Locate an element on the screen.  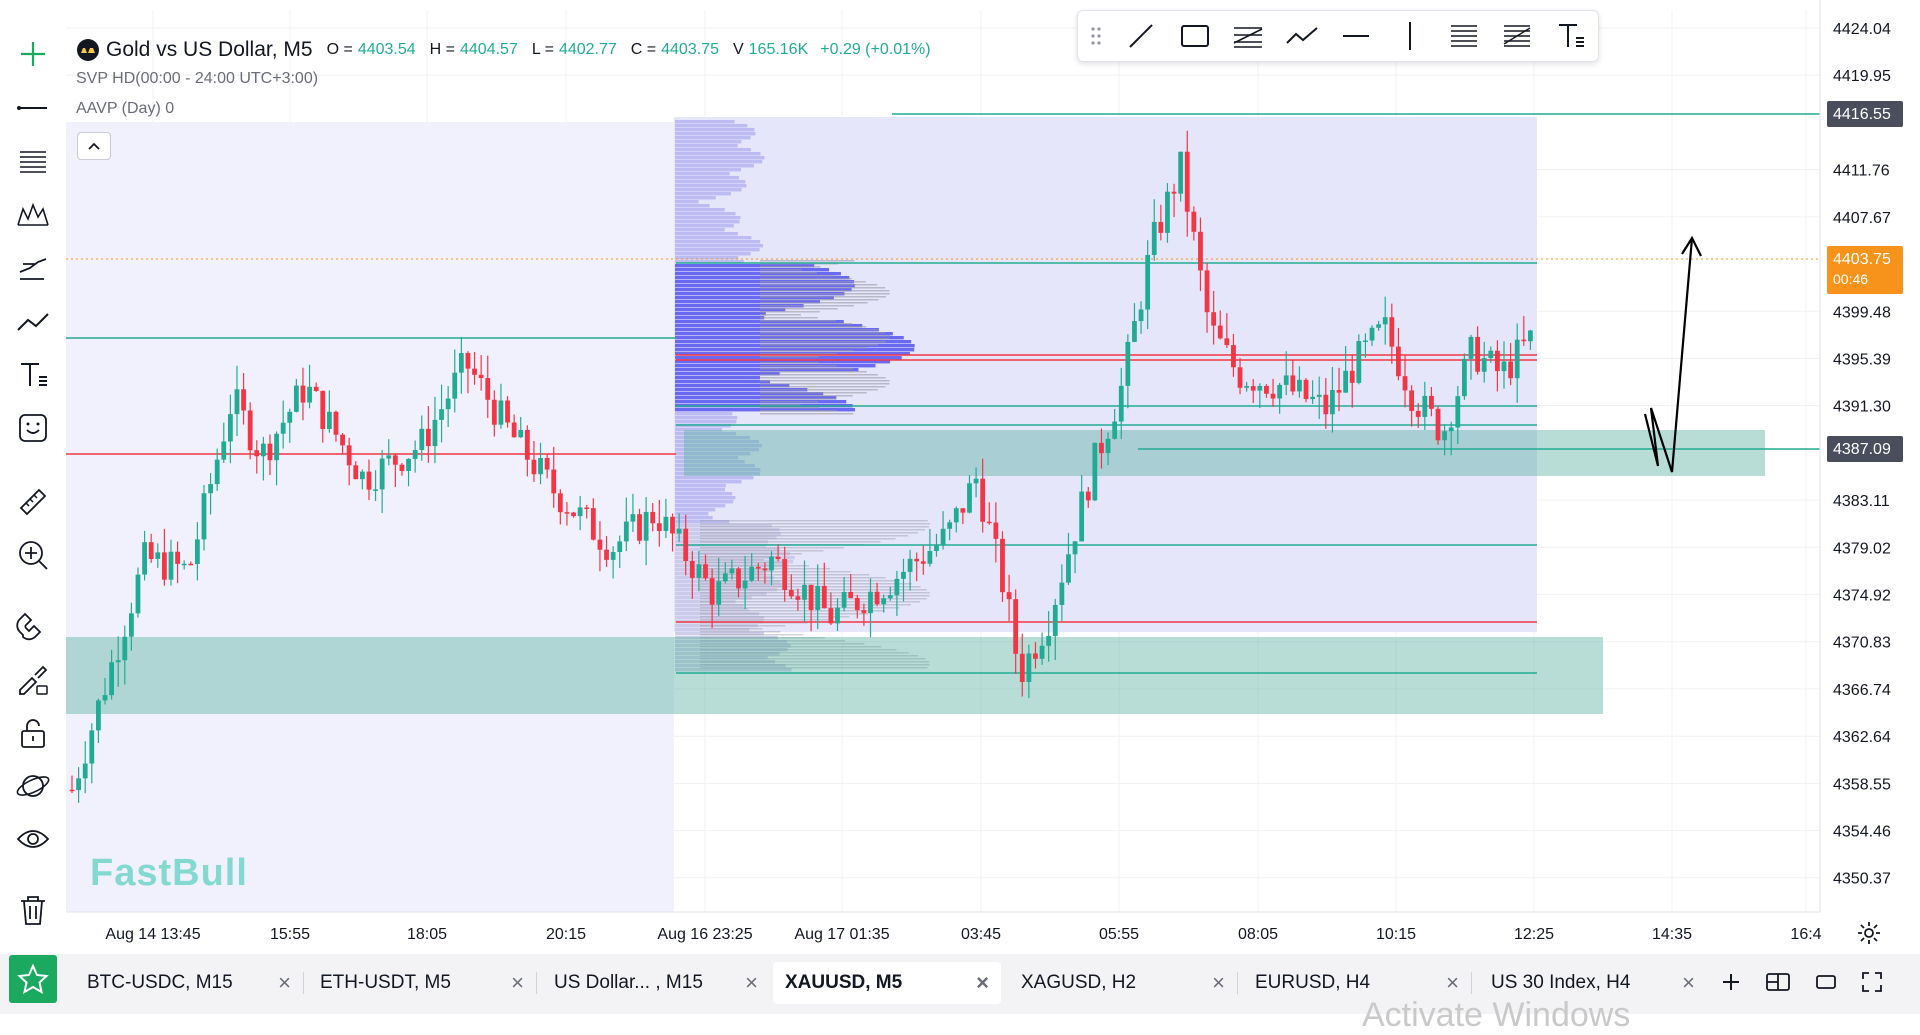
y-tick-label: 4374.92 is located at coordinates (1862, 596).